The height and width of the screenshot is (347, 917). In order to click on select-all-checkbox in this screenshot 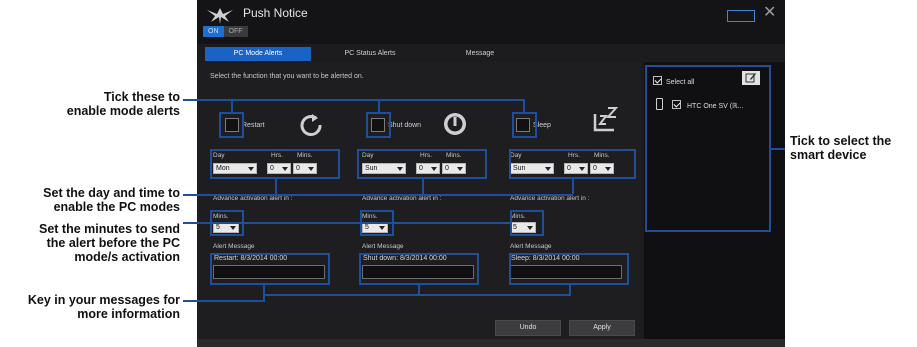, I will do `click(657, 80)`.